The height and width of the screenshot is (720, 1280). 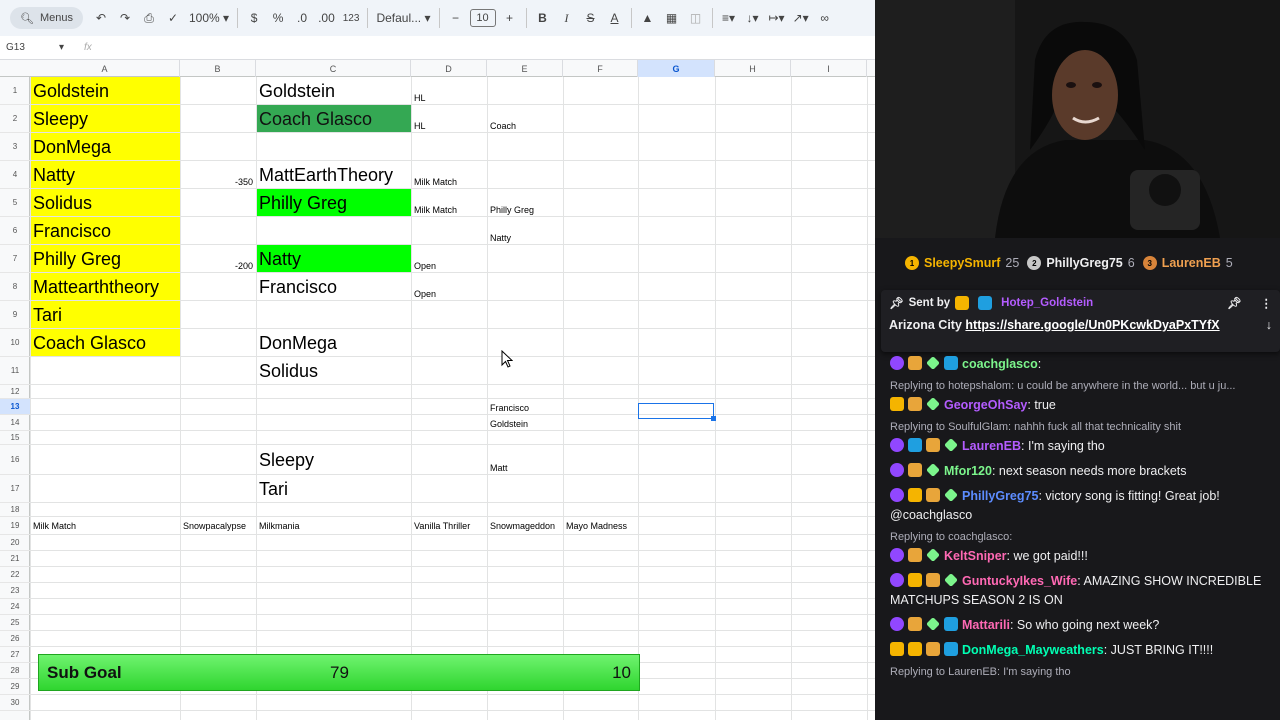 What do you see at coordinates (333, 203) in the screenshot?
I see `cell-c5: Philly Greg` at bounding box center [333, 203].